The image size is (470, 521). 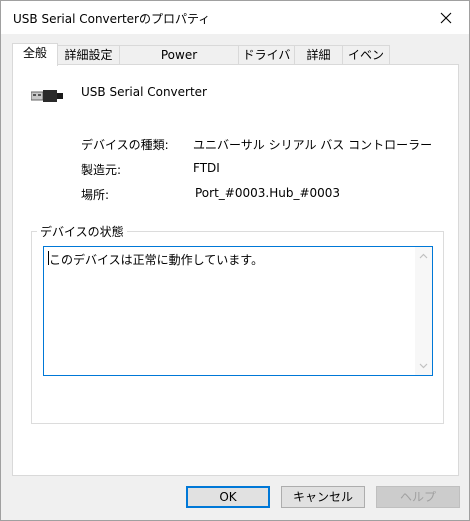 What do you see at coordinates (179, 63) in the screenshot?
I see `tab-power-management: Power Management` at bounding box center [179, 63].